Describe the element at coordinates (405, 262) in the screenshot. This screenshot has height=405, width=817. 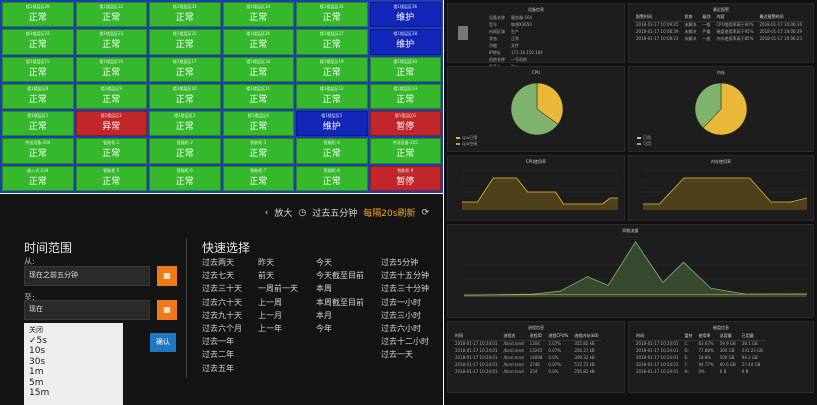
I see `quick-select-option: 过去5分钟` at that location.